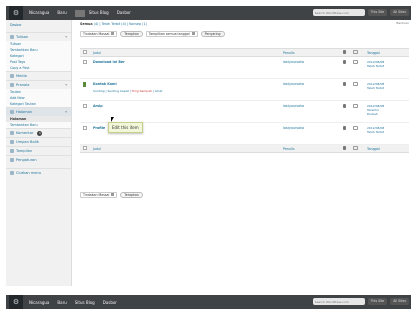 This screenshot has height=318, width=411. Describe the element at coordinates (38, 111) in the screenshot. I see `sidebar-head-pages: Halaman ▾` at that location.